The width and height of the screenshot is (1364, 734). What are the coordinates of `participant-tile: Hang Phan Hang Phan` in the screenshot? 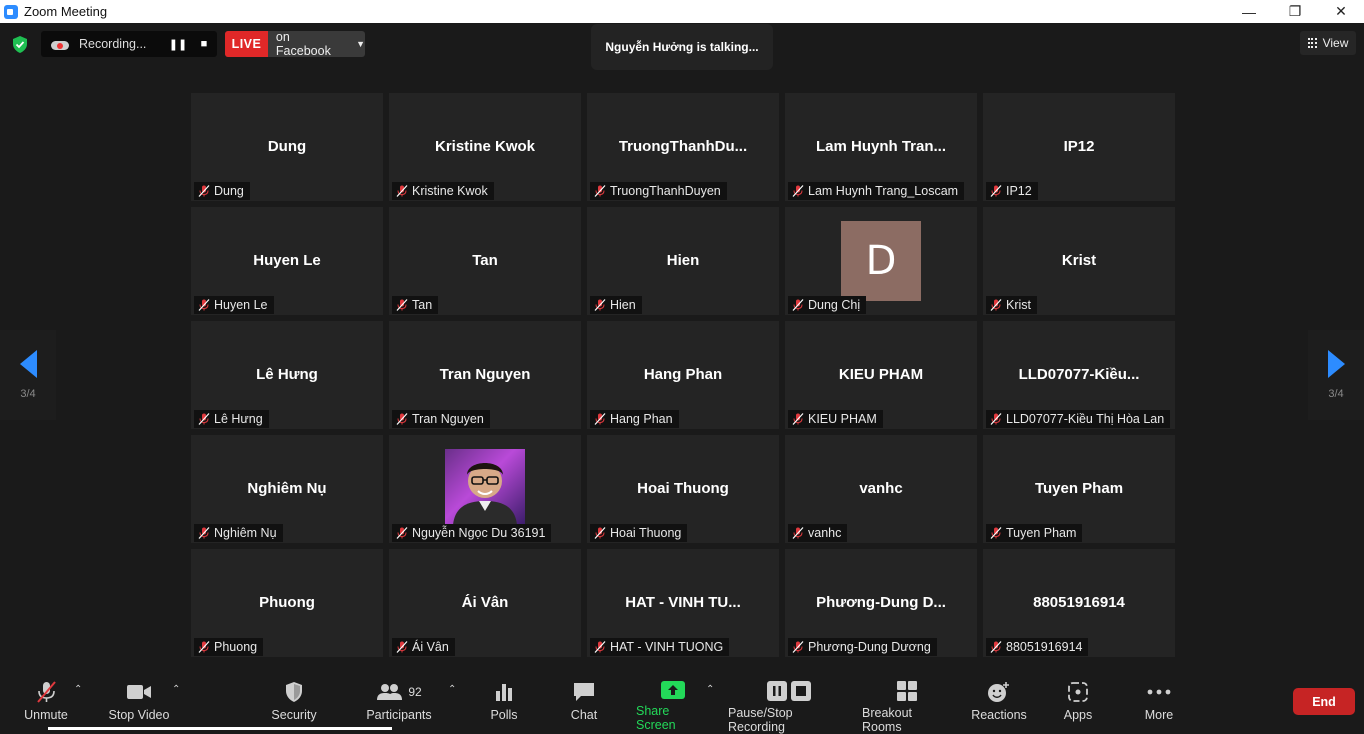 It's located at (683, 375).